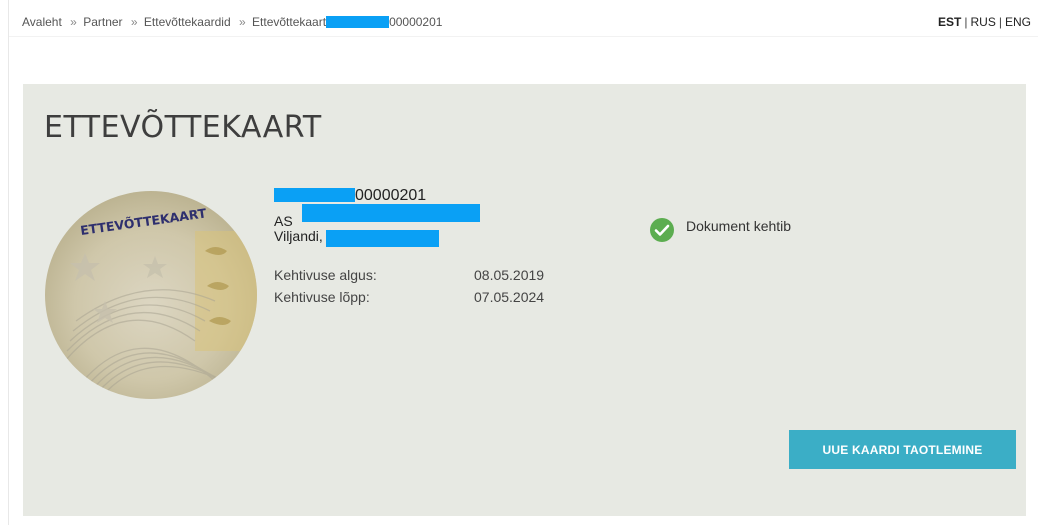 Image resolution: width=1038 pixels, height=525 pixels. What do you see at coordinates (424, 278) in the screenshot?
I see `valid-from-row: Kehtivuse algus: 08.05.2019` at bounding box center [424, 278].